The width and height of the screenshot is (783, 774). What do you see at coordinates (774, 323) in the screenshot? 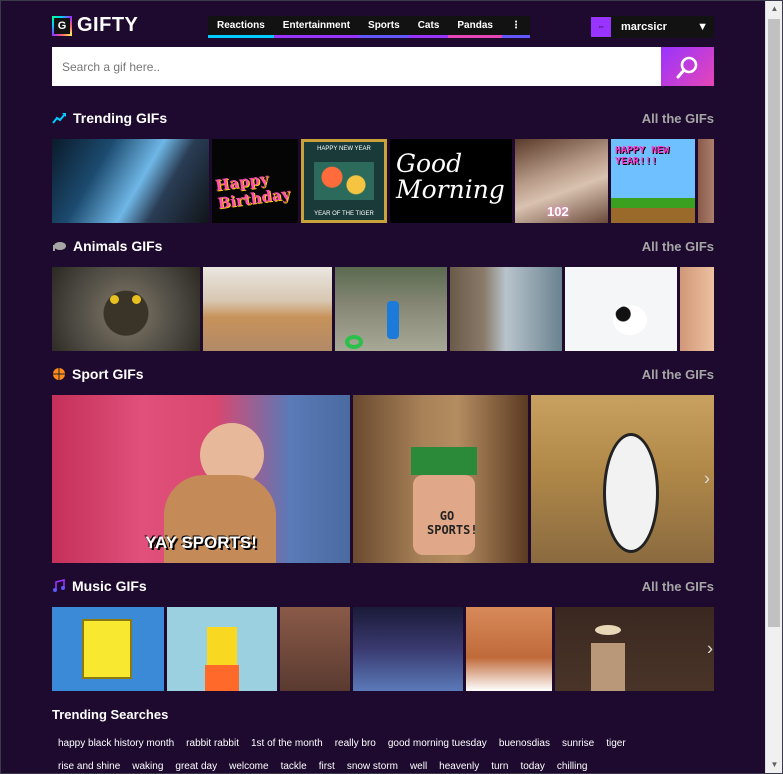
I see `scrollbar-thumb` at bounding box center [774, 323].